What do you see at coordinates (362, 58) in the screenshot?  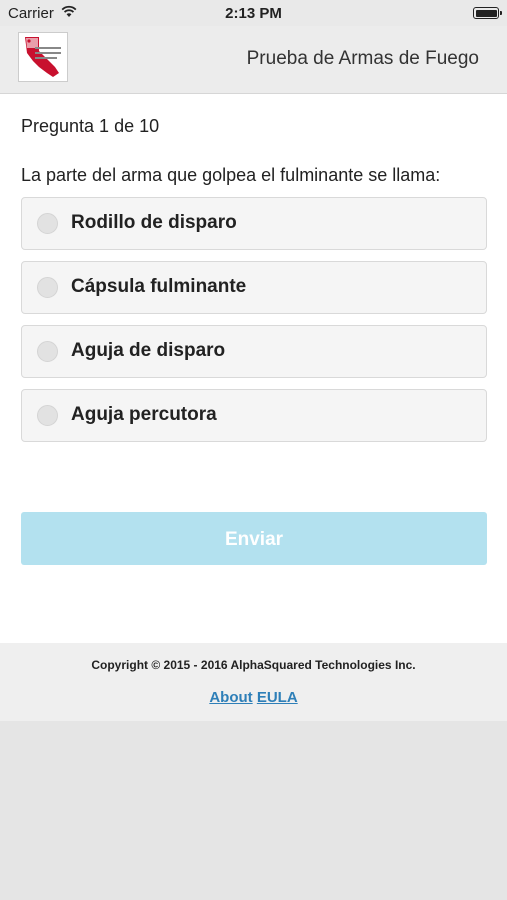 I see `page-title: Prueba de Armas de Fuego` at bounding box center [362, 58].